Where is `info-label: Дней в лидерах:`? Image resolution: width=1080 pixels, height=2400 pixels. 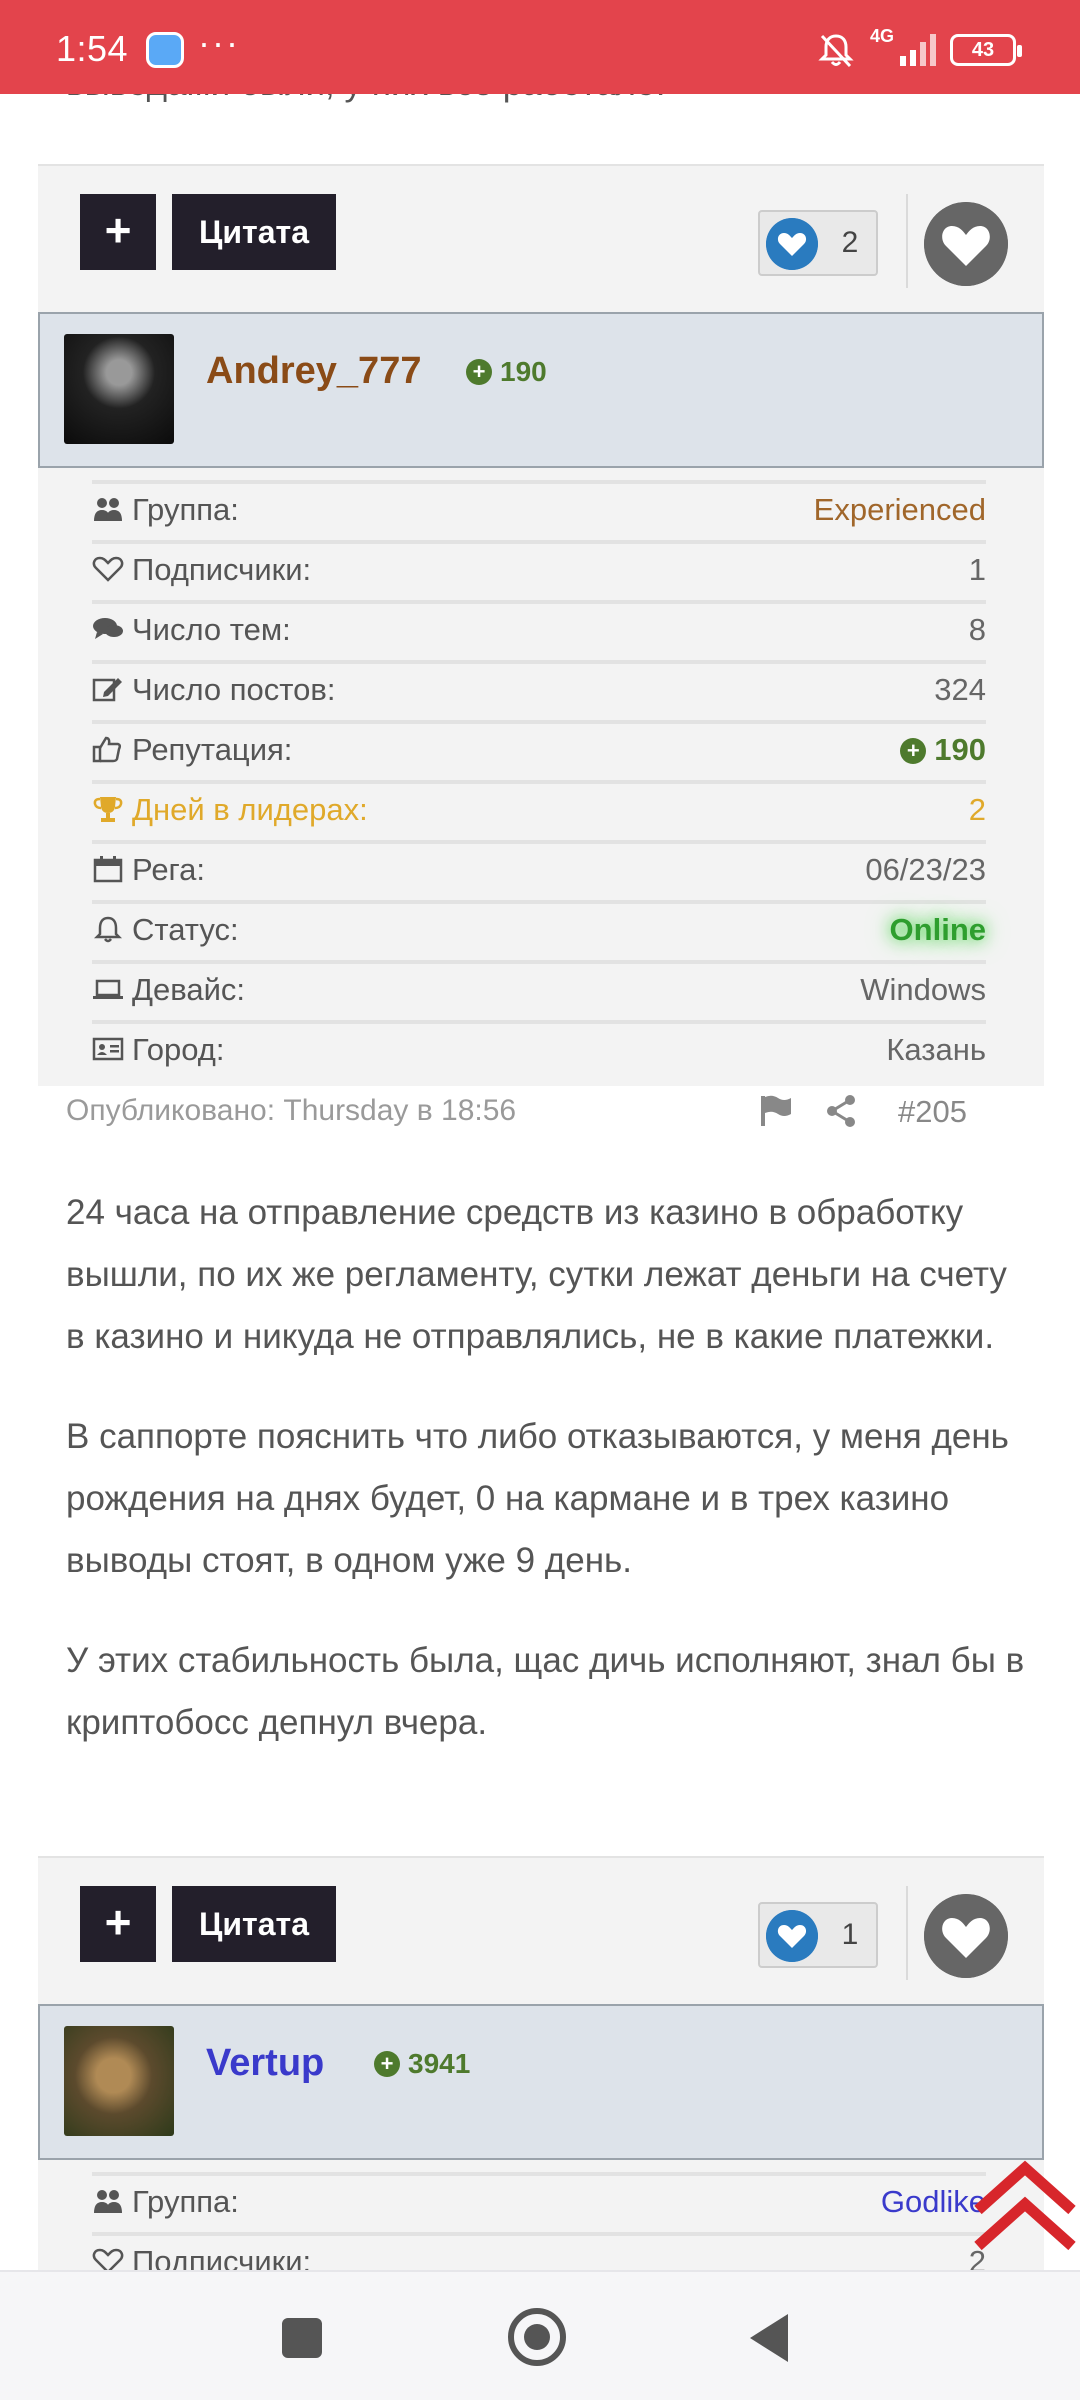
info-label: Дней в лидерах: is located at coordinates (250, 809).